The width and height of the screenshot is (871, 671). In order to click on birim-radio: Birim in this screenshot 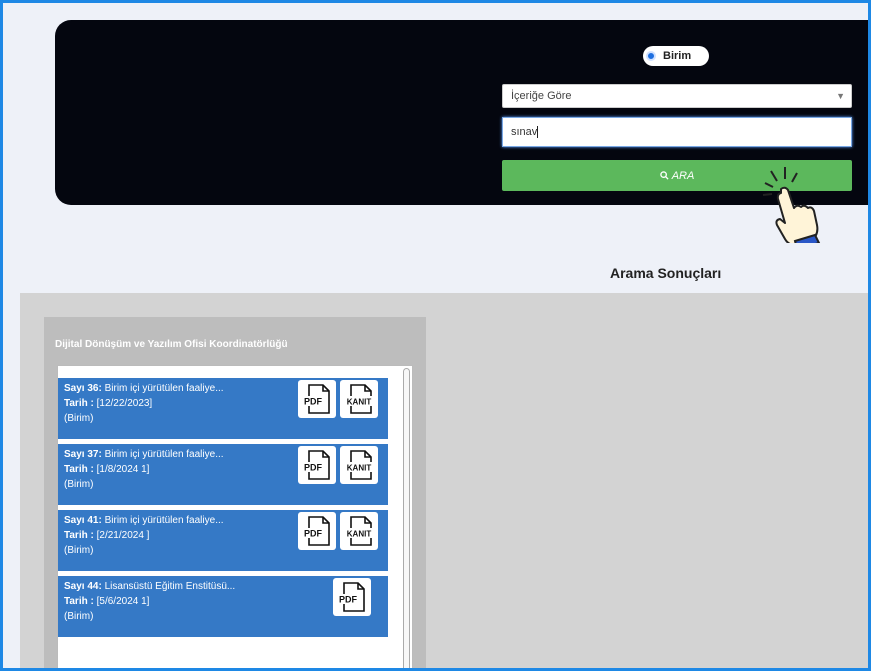, I will do `click(676, 56)`.